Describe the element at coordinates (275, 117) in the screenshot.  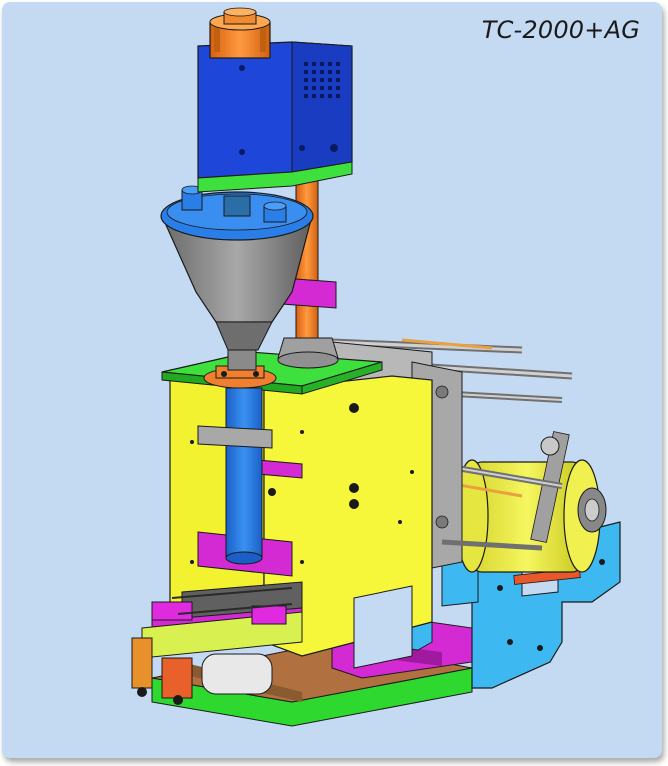
I see `motor-housing` at that location.